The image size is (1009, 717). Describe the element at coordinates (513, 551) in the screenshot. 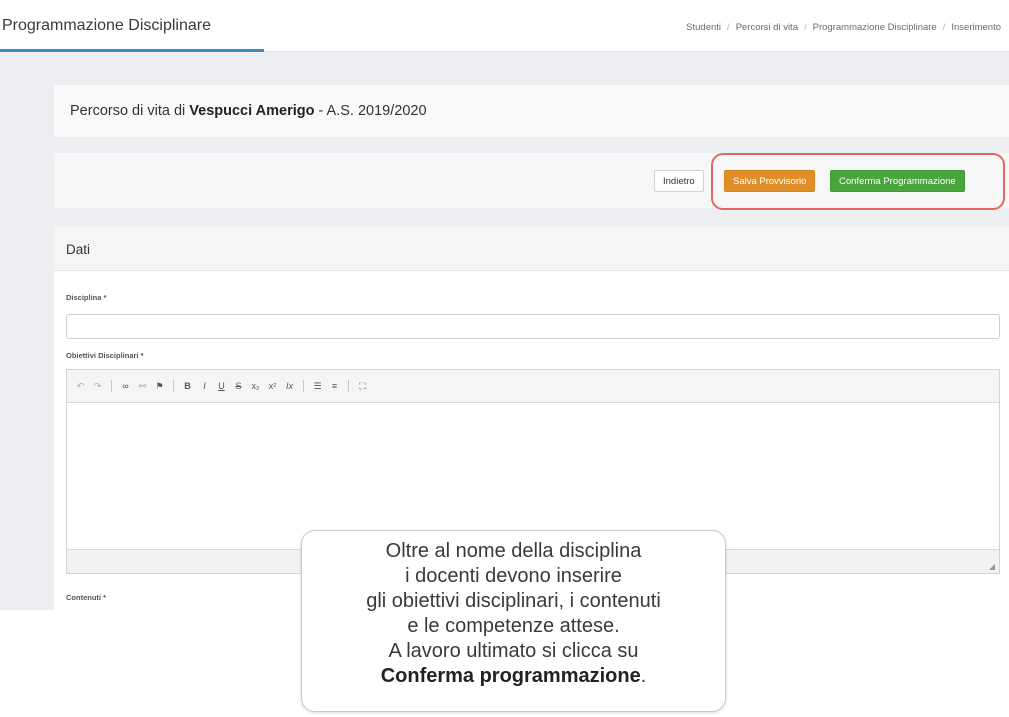

I see `callout-line: Oltre al nome della disciplina` at that location.